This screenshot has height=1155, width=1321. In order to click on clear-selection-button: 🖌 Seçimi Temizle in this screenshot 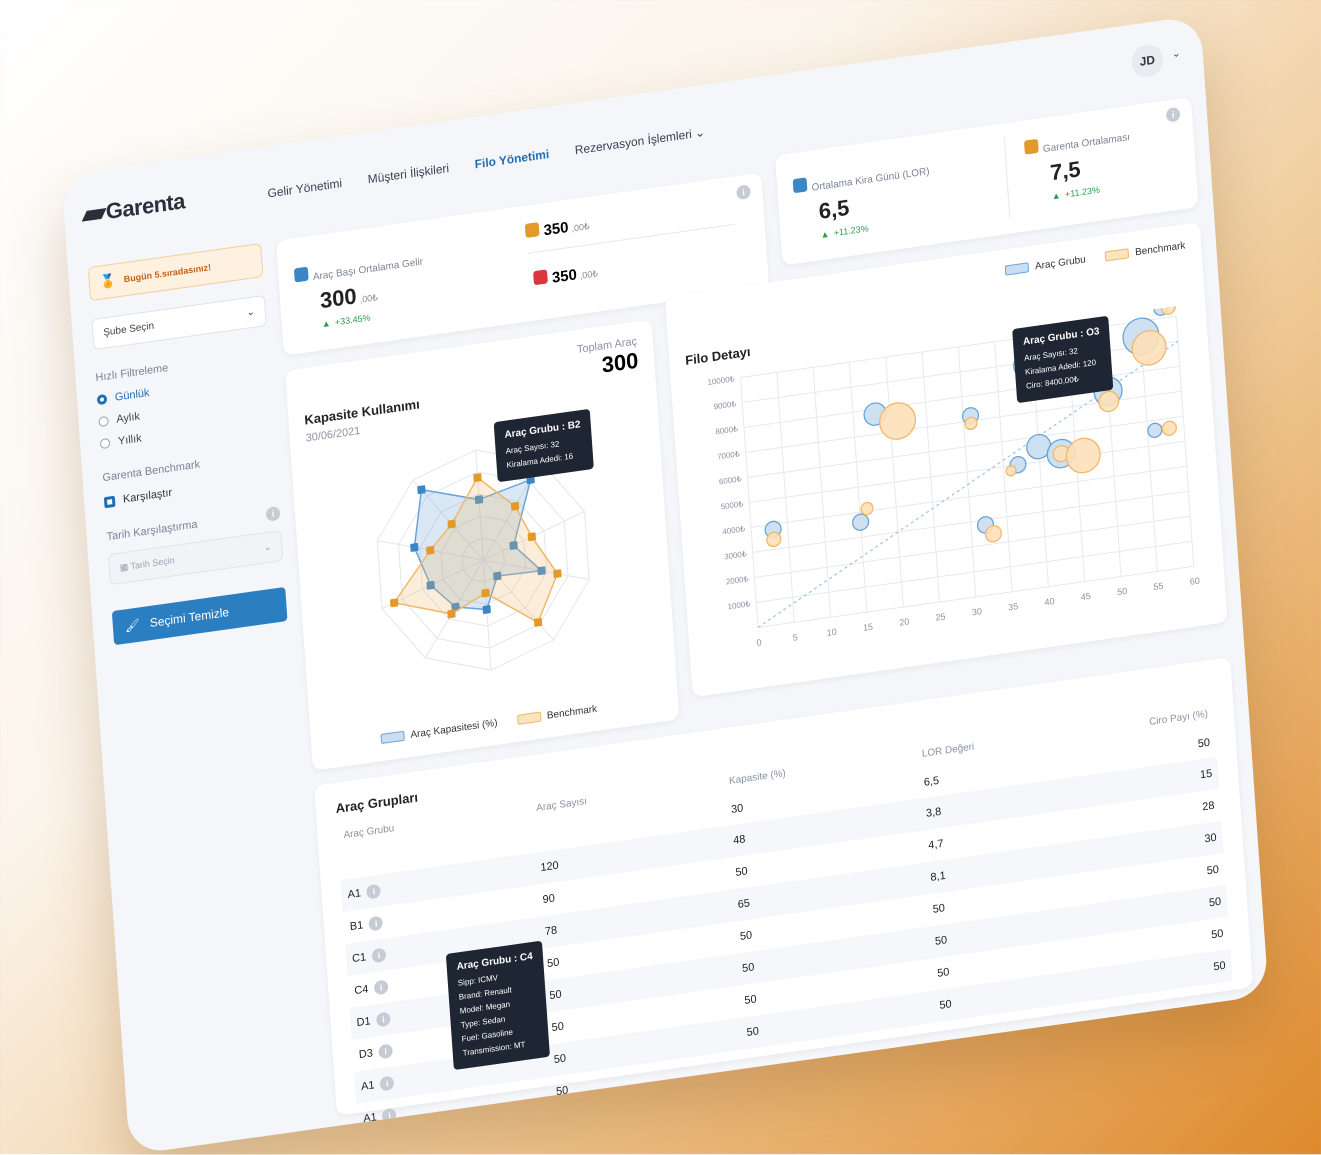, I will do `click(199, 616)`.